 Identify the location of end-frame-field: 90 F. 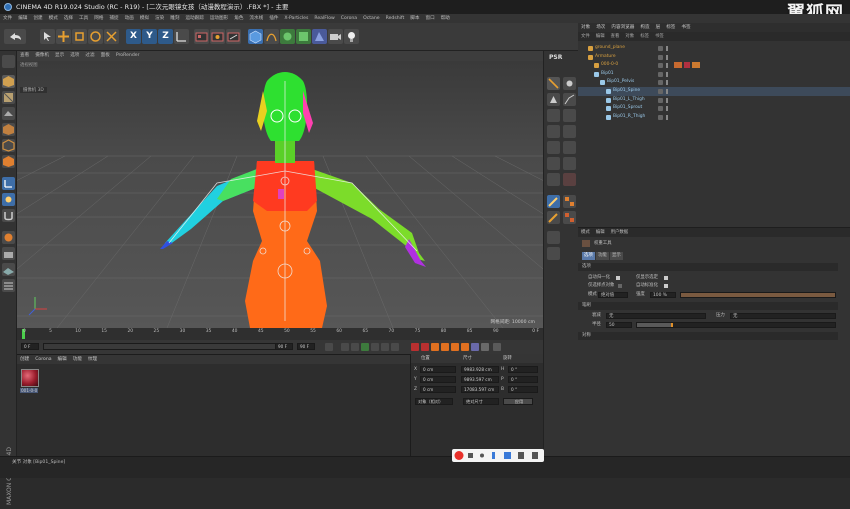
(284, 346).